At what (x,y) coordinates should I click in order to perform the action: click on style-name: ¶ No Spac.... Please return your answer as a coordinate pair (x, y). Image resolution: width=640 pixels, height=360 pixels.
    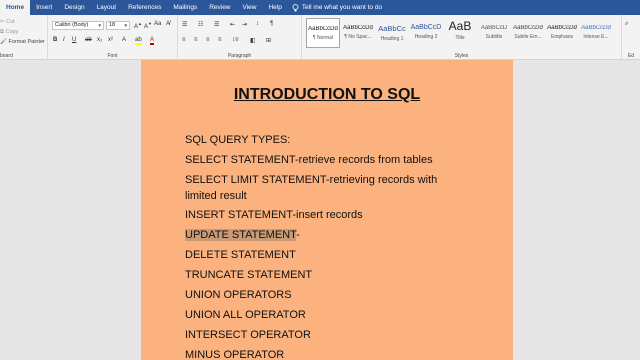
    Looking at the image, I should click on (358, 37).